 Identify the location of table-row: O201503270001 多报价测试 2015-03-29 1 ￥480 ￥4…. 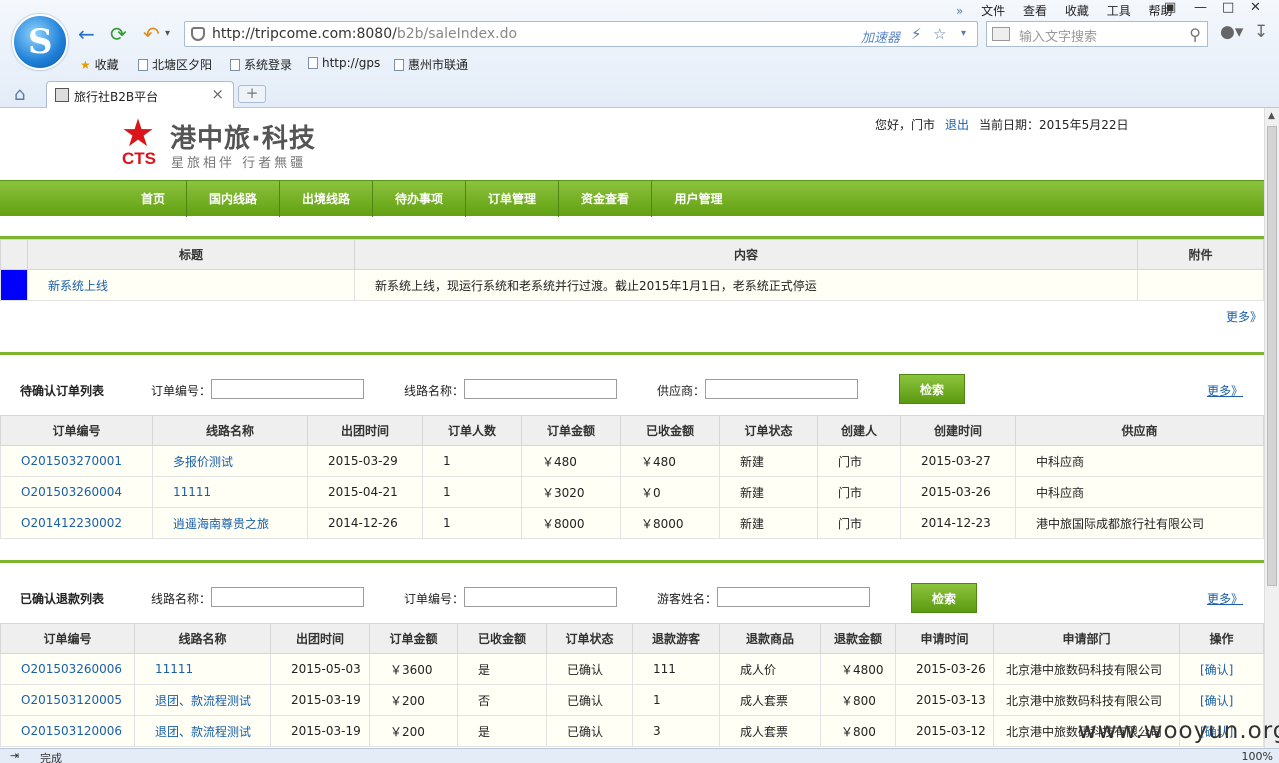
(632, 461).